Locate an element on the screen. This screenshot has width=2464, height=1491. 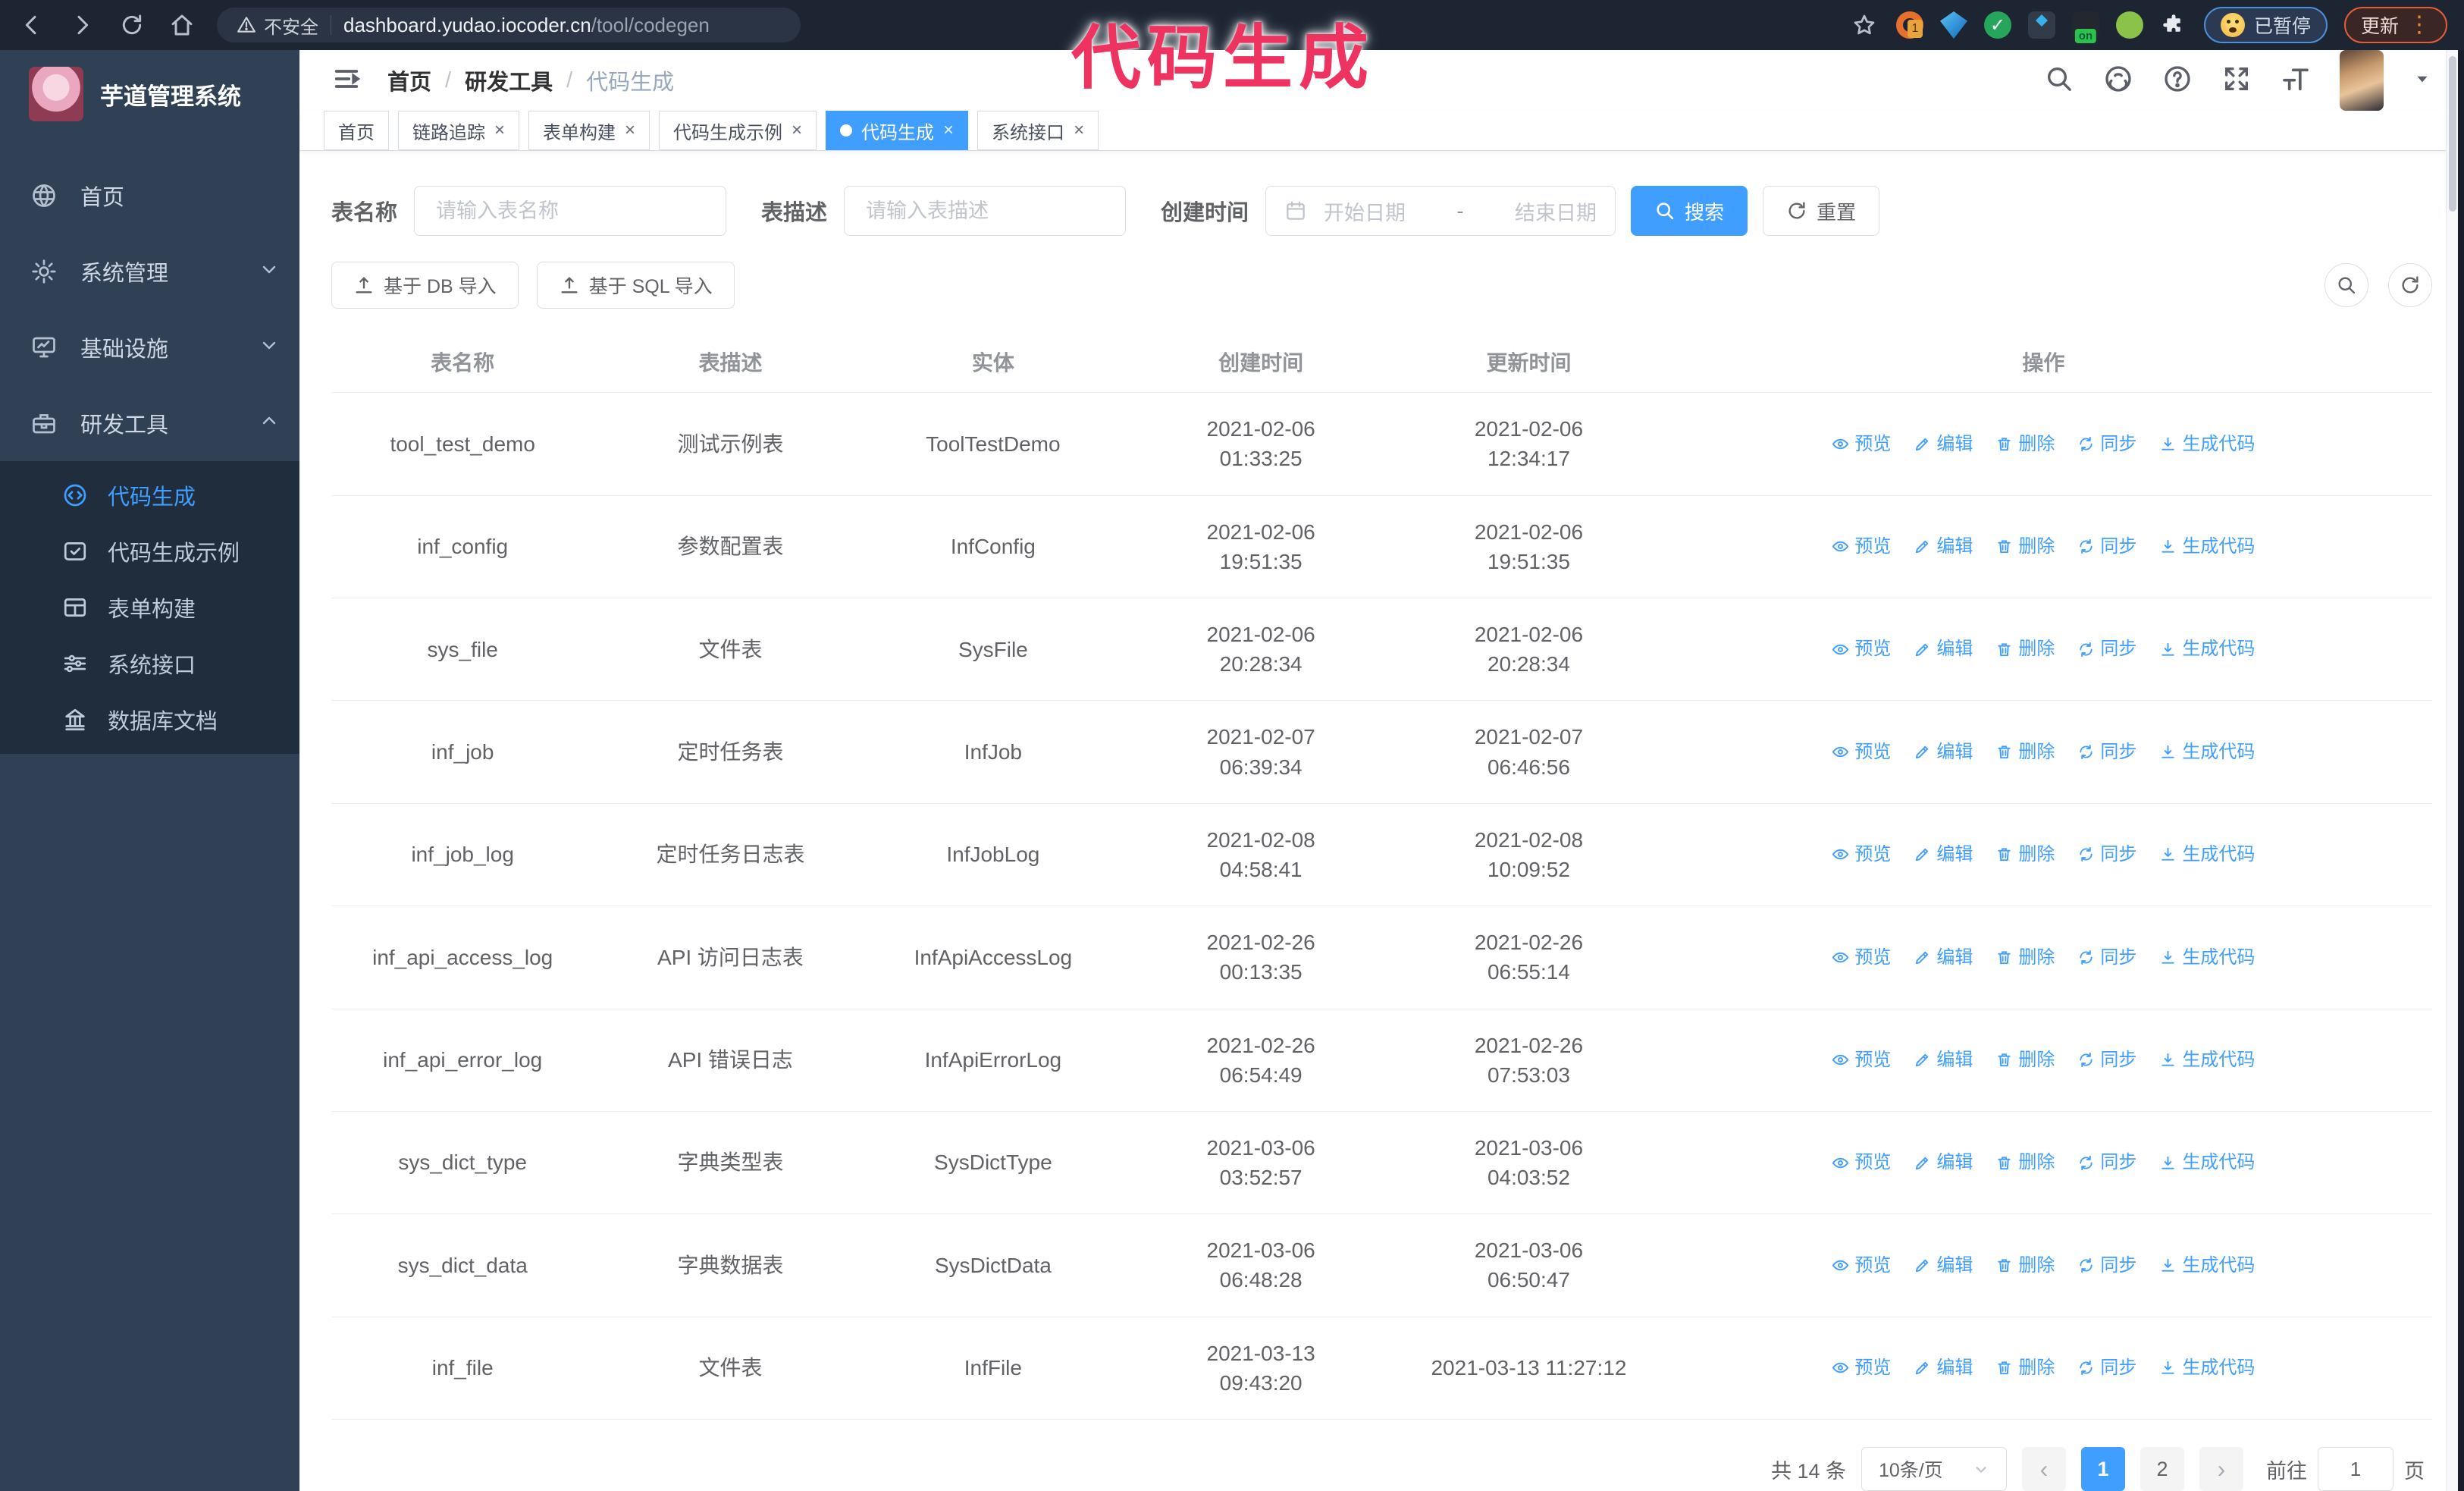
scrollbar-thumb is located at coordinates (2452, 134).